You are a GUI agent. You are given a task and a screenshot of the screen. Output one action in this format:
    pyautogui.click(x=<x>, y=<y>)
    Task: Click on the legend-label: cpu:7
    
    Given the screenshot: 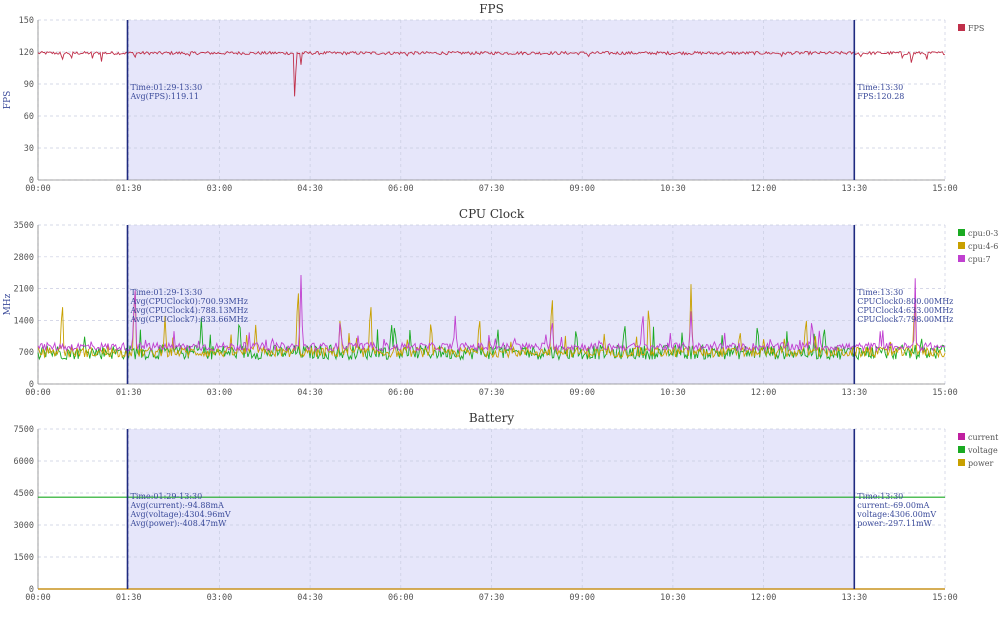 What is the action you would take?
    pyautogui.click(x=979, y=259)
    